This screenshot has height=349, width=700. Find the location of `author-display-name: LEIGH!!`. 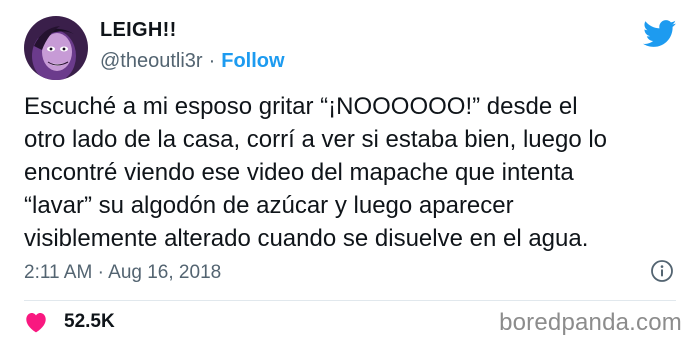

author-display-name: LEIGH!! is located at coordinates (192, 30).